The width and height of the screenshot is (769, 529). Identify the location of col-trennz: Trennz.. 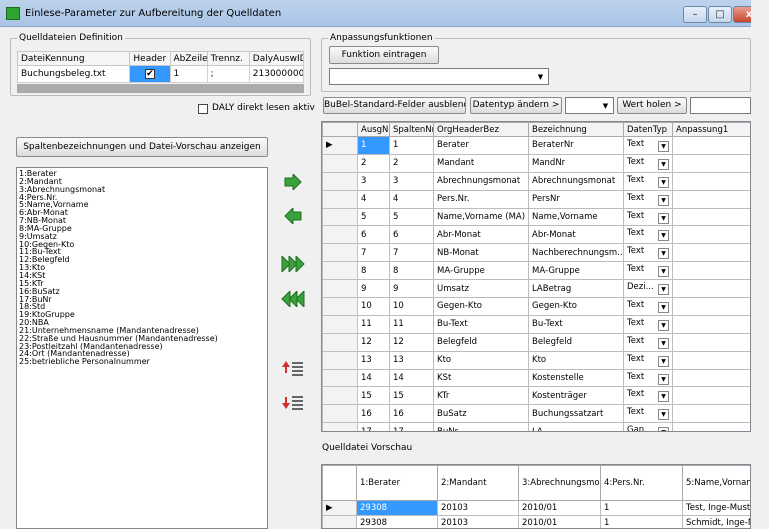
(228, 58).